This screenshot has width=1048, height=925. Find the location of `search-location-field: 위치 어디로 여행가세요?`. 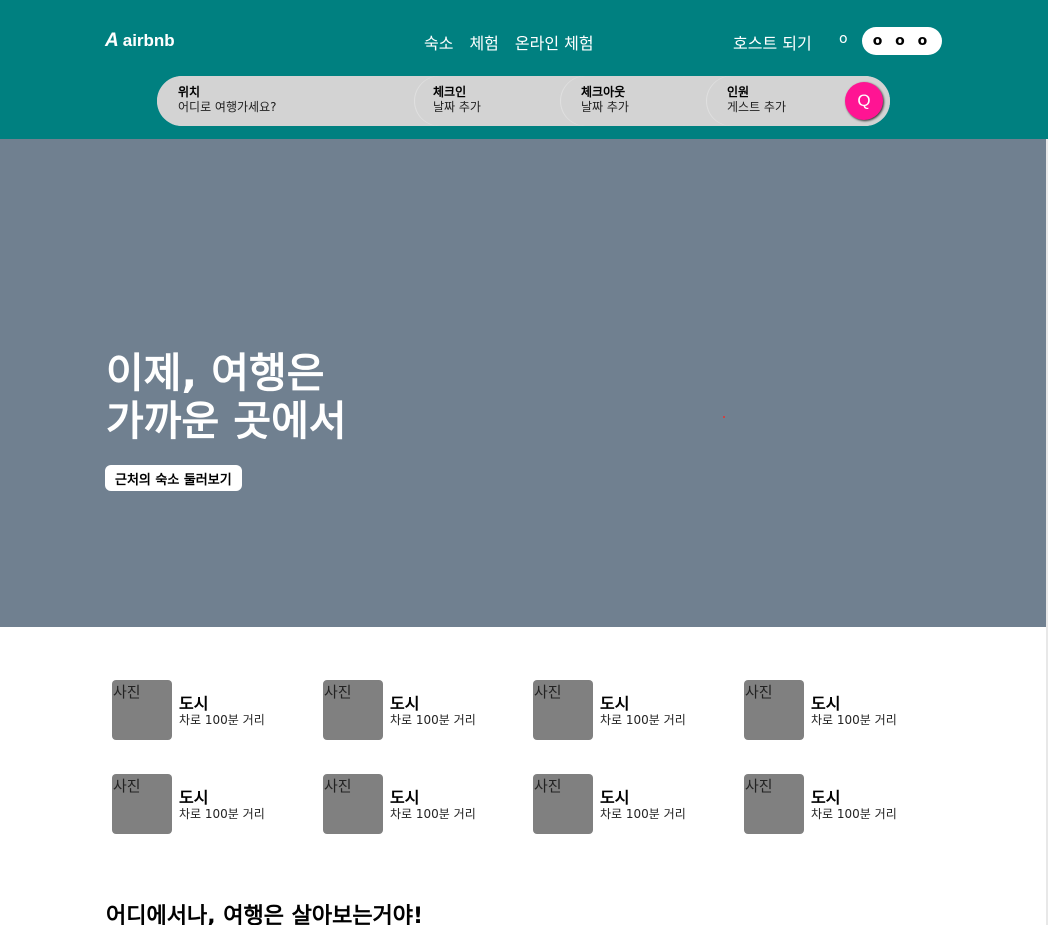

search-location-field: 위치 어디로 여행가세요? is located at coordinates (286, 101).